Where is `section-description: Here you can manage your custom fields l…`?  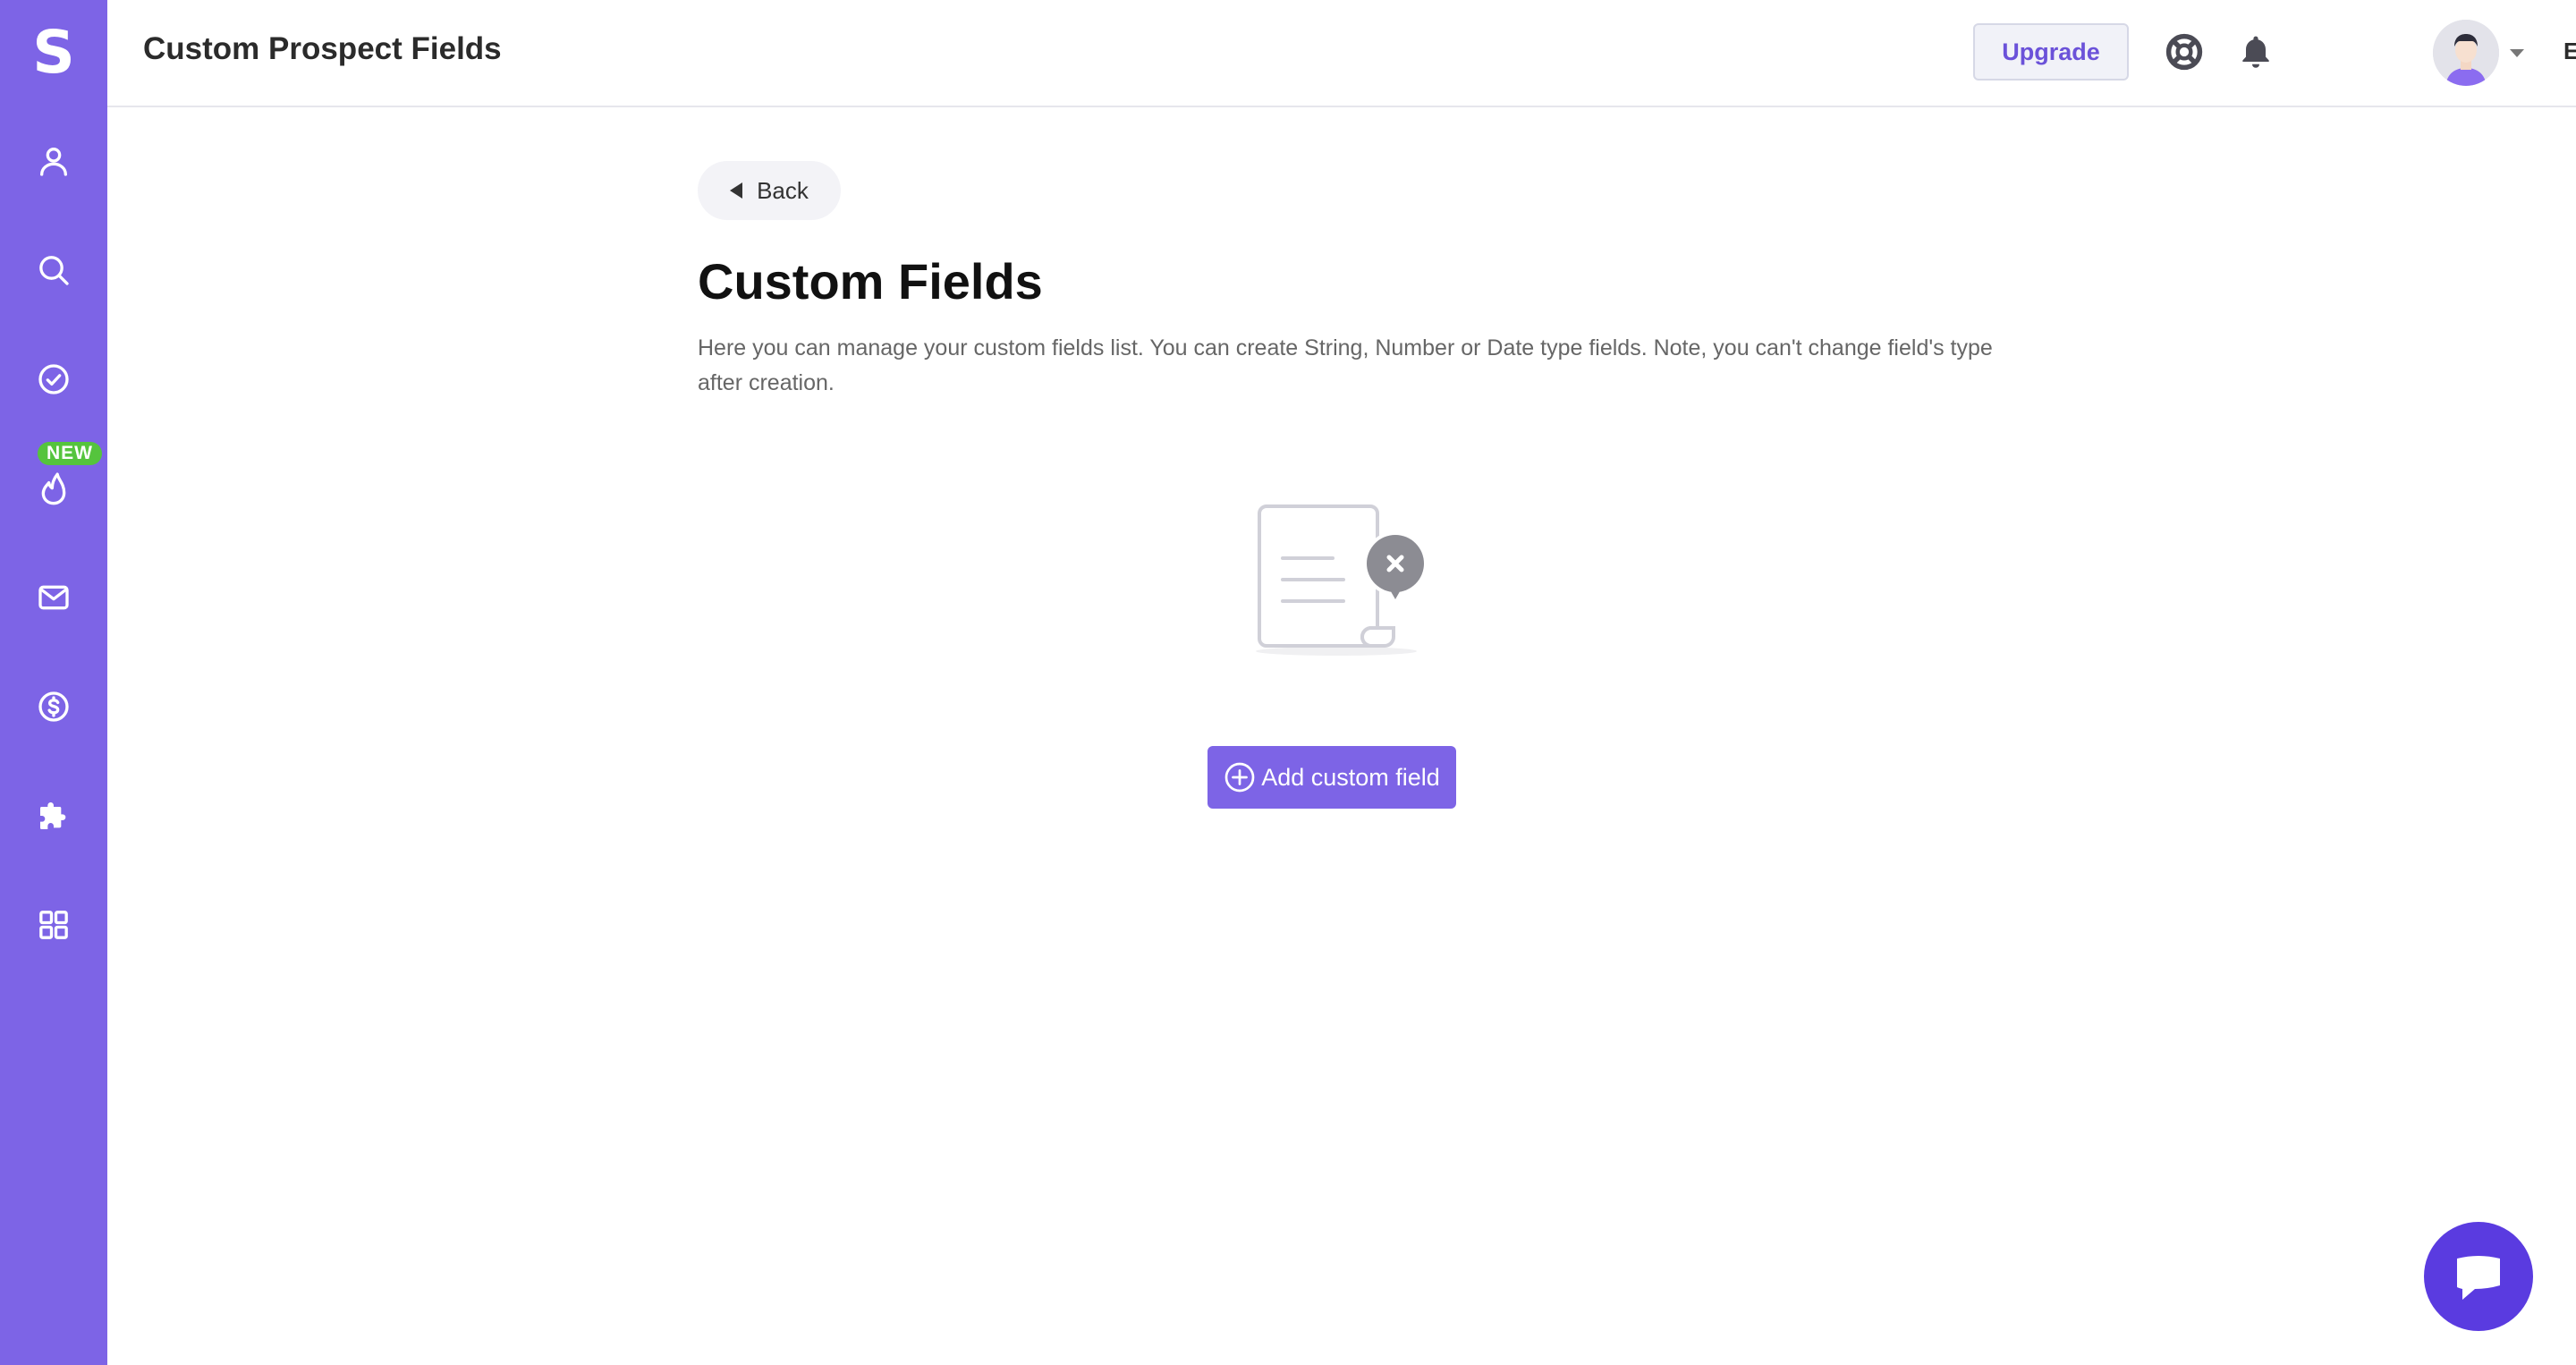 section-description: Here you can manage your custom fields l… is located at coordinates (1345, 365).